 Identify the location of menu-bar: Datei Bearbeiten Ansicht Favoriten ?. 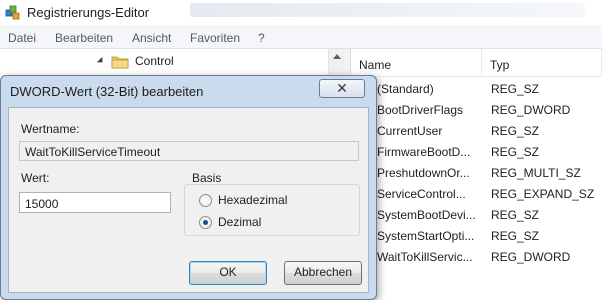
(301, 38).